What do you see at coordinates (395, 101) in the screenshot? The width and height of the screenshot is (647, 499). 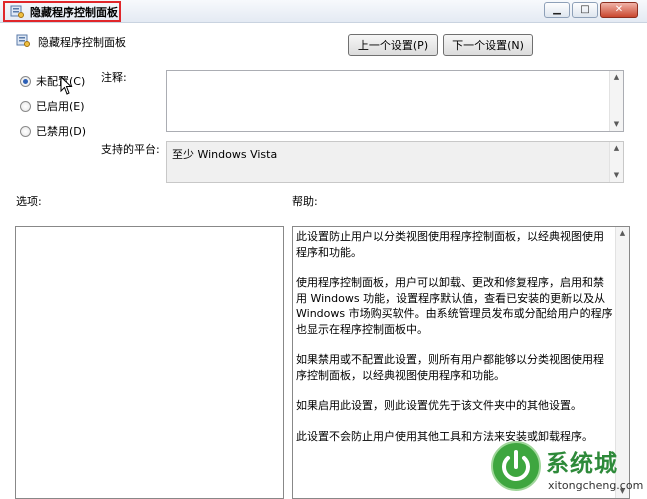 I see `comment-textarea: ▲ ▼` at bounding box center [395, 101].